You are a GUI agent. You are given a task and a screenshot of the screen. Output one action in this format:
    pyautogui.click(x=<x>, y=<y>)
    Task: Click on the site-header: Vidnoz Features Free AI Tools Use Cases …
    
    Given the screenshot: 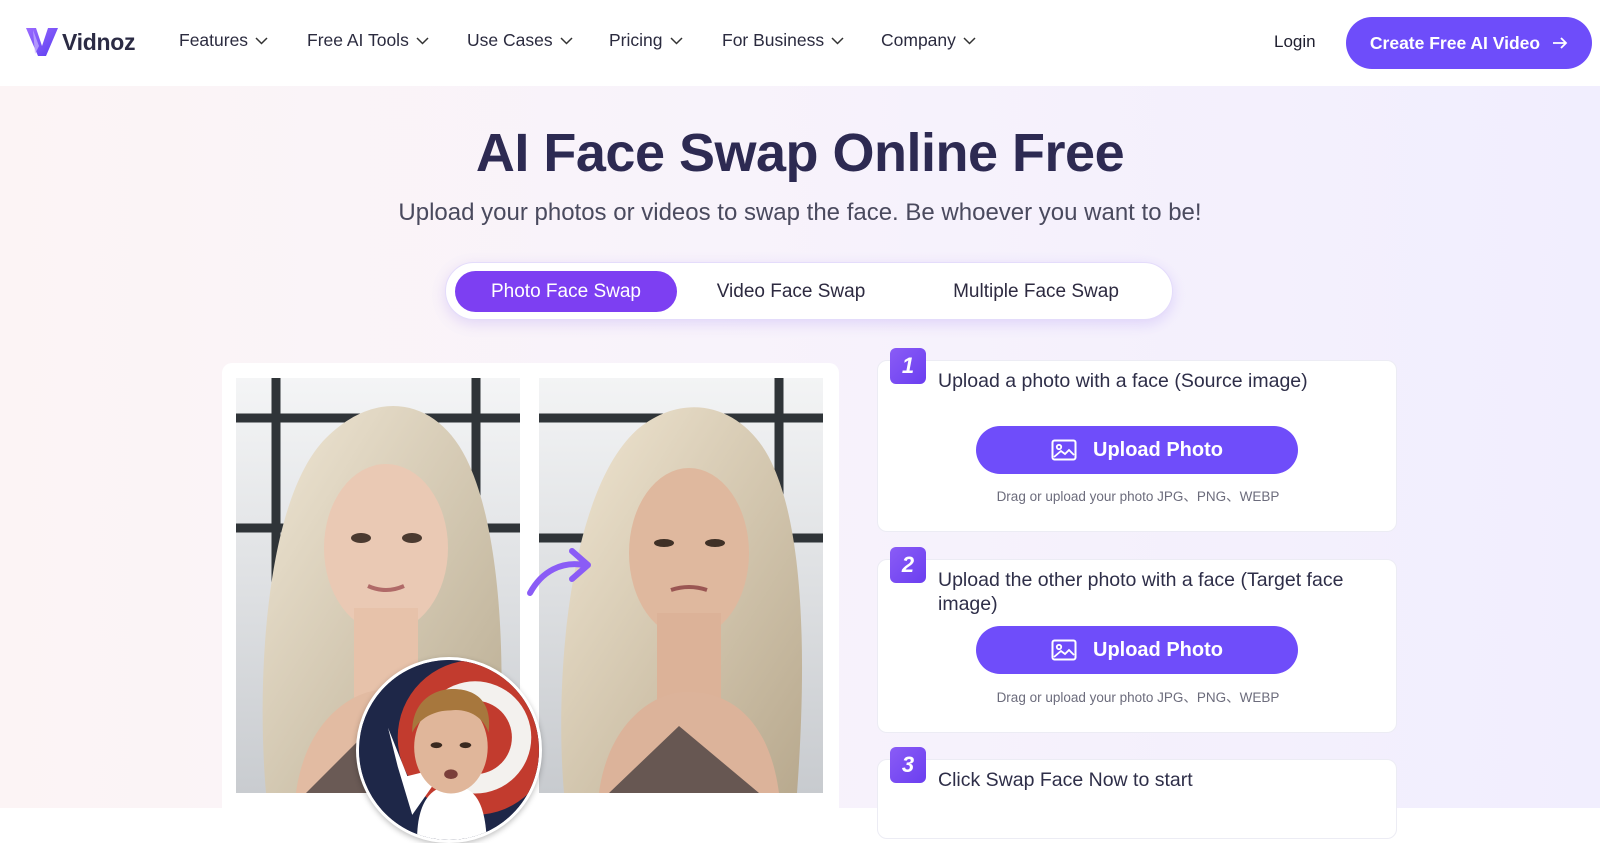 What is the action you would take?
    pyautogui.click(x=800, y=43)
    